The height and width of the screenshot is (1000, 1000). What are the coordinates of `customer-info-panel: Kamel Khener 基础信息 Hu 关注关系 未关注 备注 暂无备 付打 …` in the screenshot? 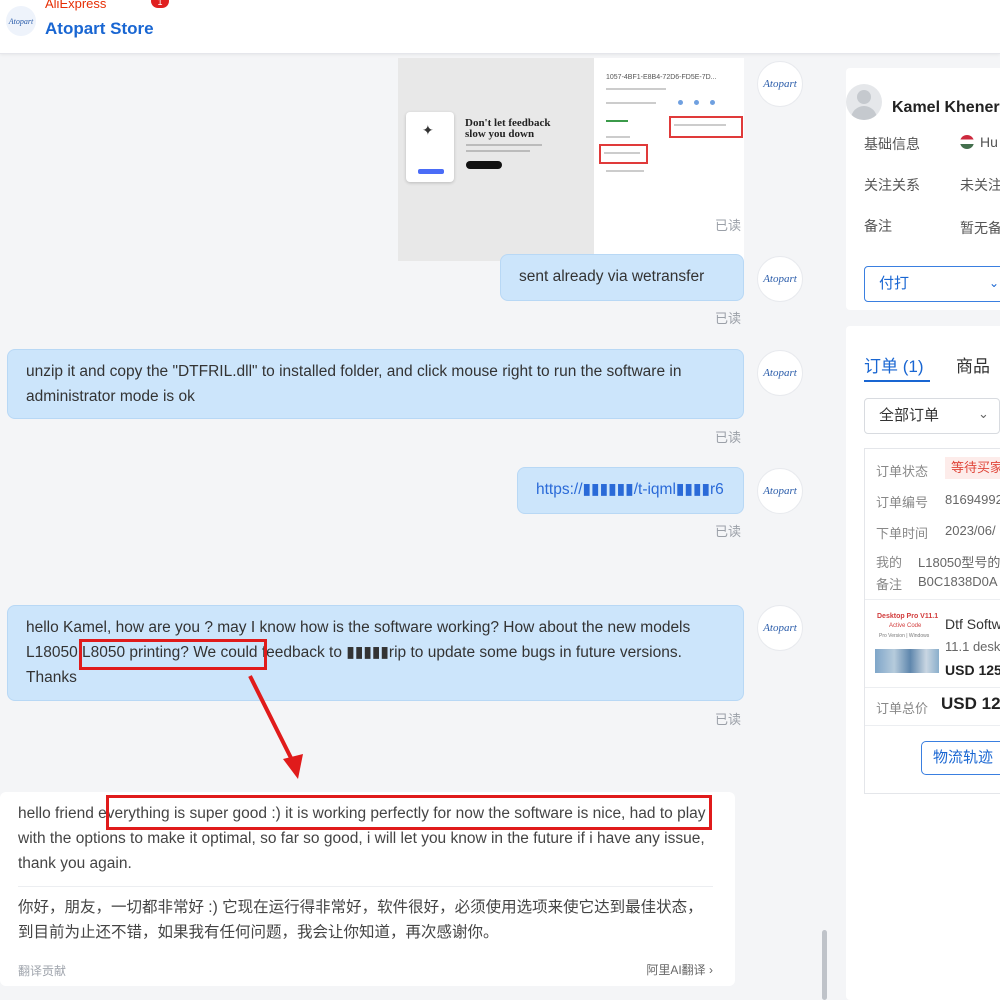 It's located at (923, 189).